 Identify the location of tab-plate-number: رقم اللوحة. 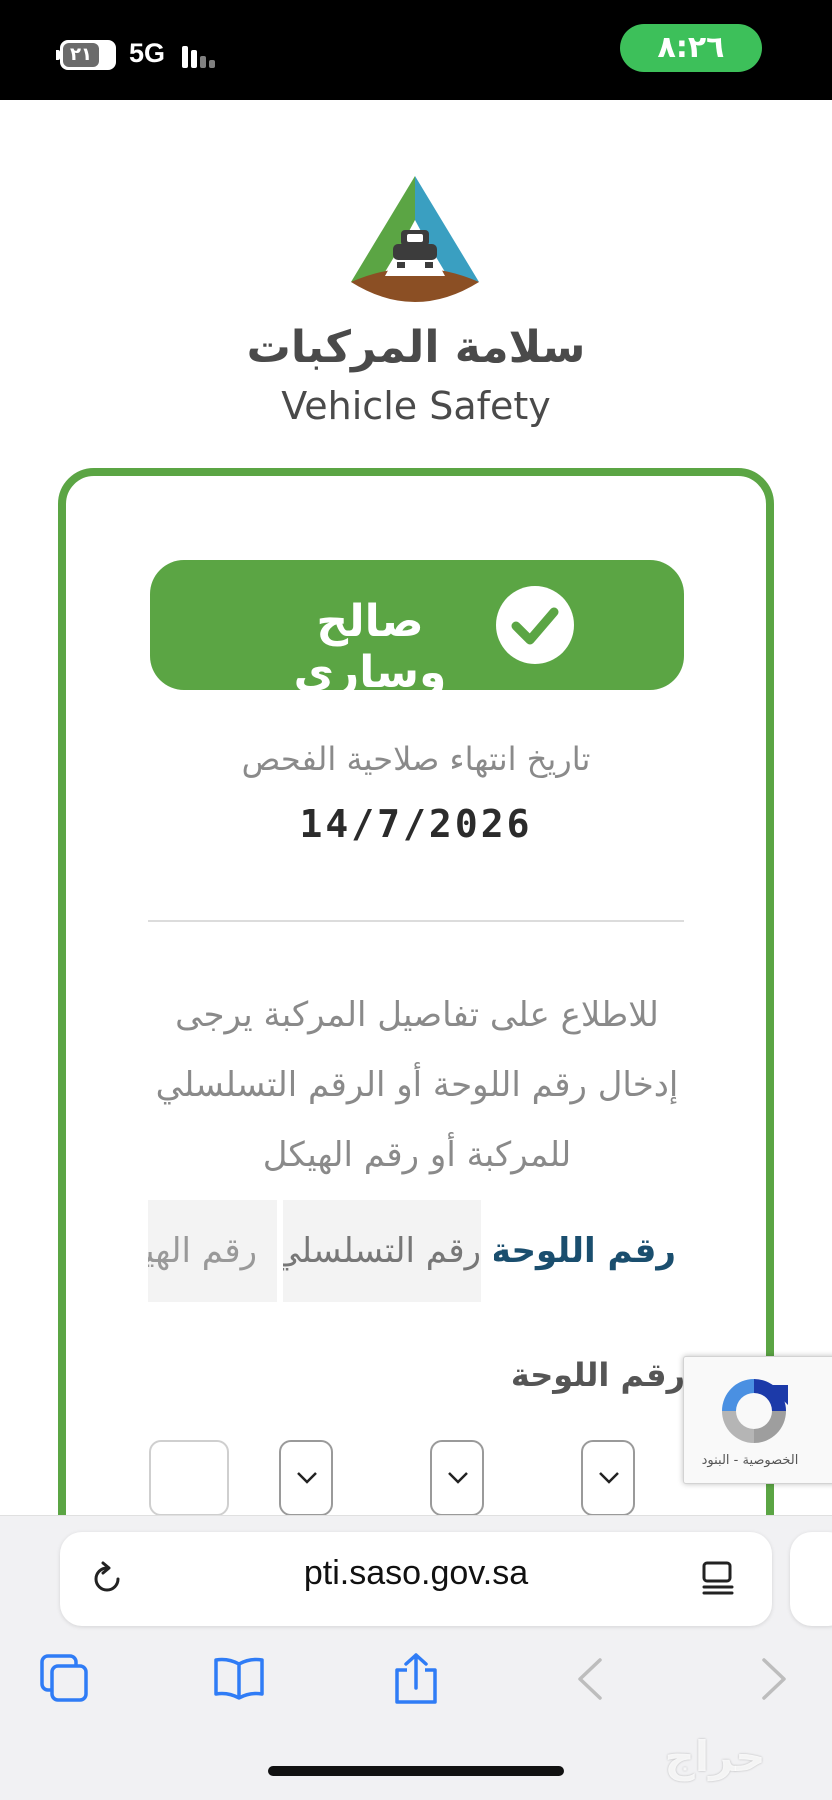
(585, 1251).